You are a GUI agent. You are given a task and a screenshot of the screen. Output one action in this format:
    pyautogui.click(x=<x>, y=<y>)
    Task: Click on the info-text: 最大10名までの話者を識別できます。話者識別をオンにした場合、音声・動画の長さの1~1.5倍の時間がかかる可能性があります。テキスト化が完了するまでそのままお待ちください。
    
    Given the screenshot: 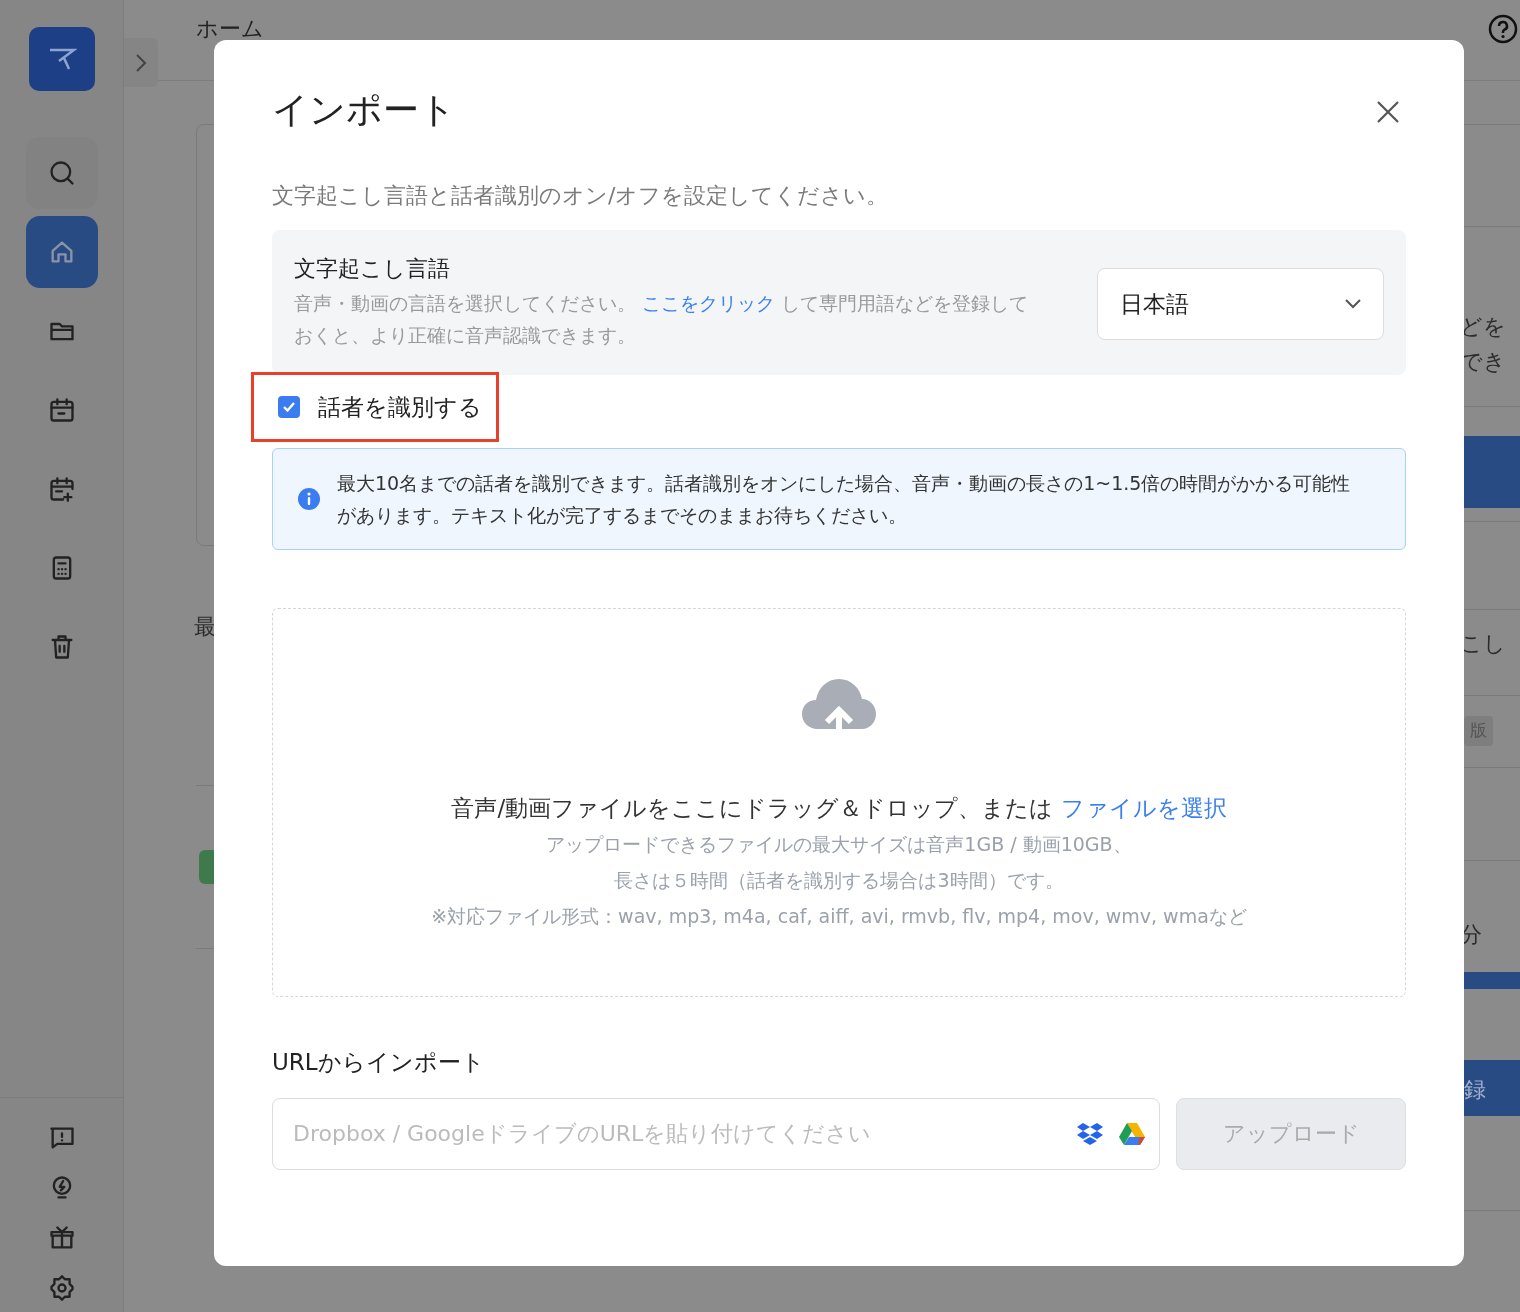 What is the action you would take?
    pyautogui.click(x=844, y=500)
    